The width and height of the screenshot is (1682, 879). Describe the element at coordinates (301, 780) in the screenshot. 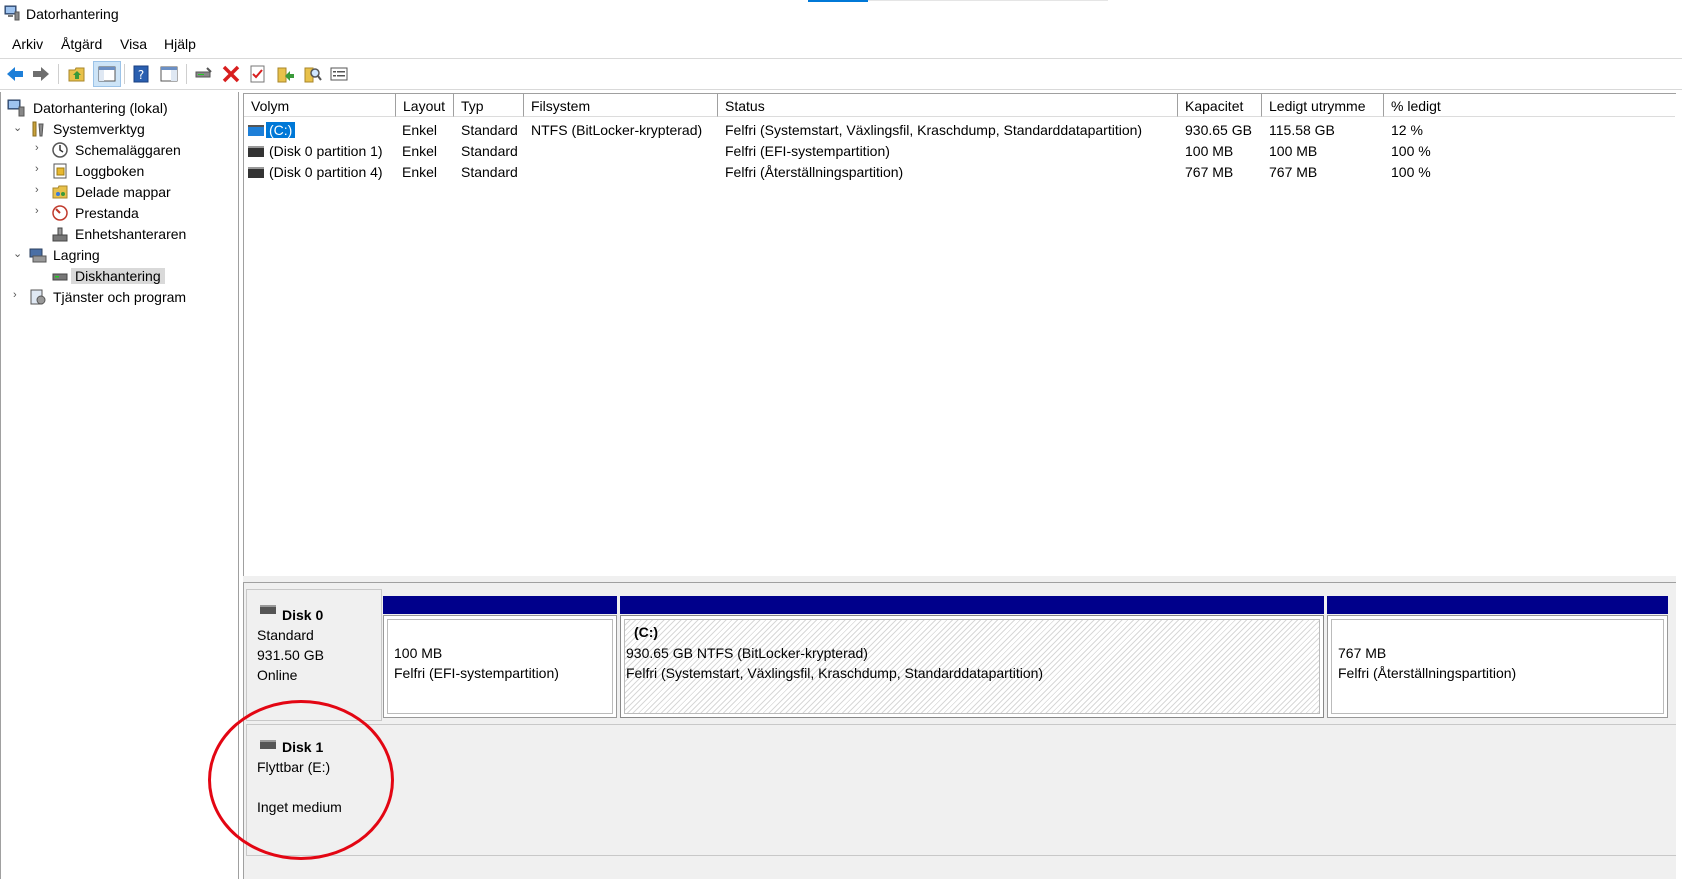

I see `annotation-circle` at that location.